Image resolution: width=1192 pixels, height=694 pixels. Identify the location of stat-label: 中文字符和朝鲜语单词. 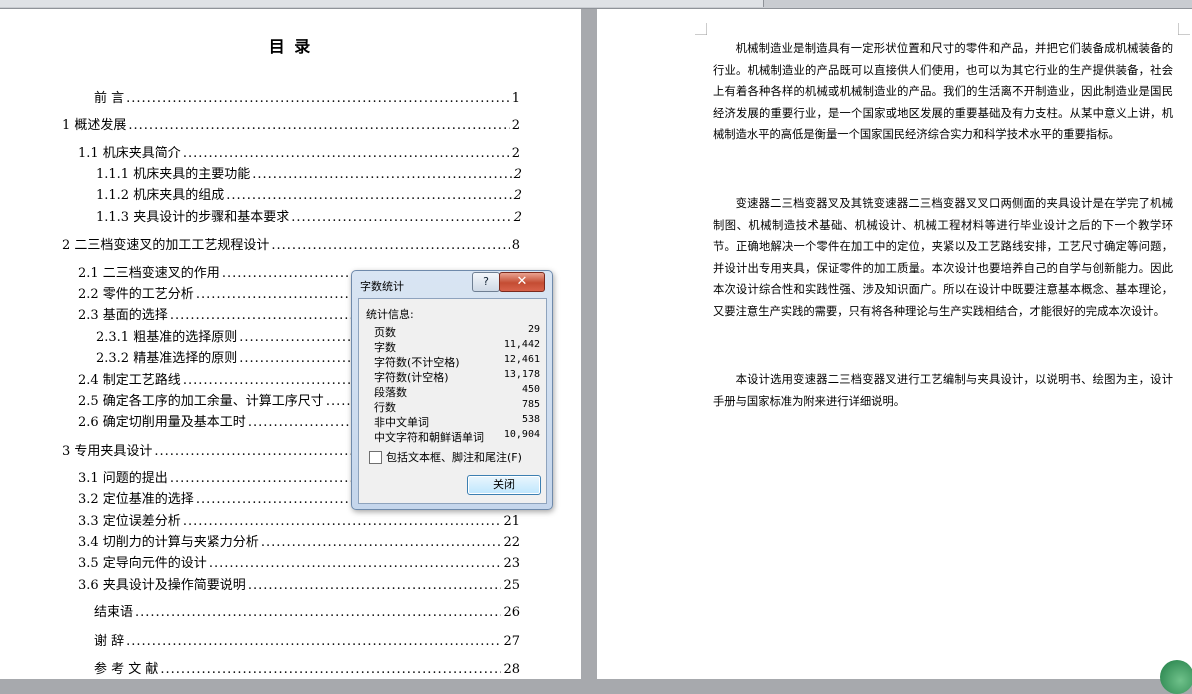
(429, 437).